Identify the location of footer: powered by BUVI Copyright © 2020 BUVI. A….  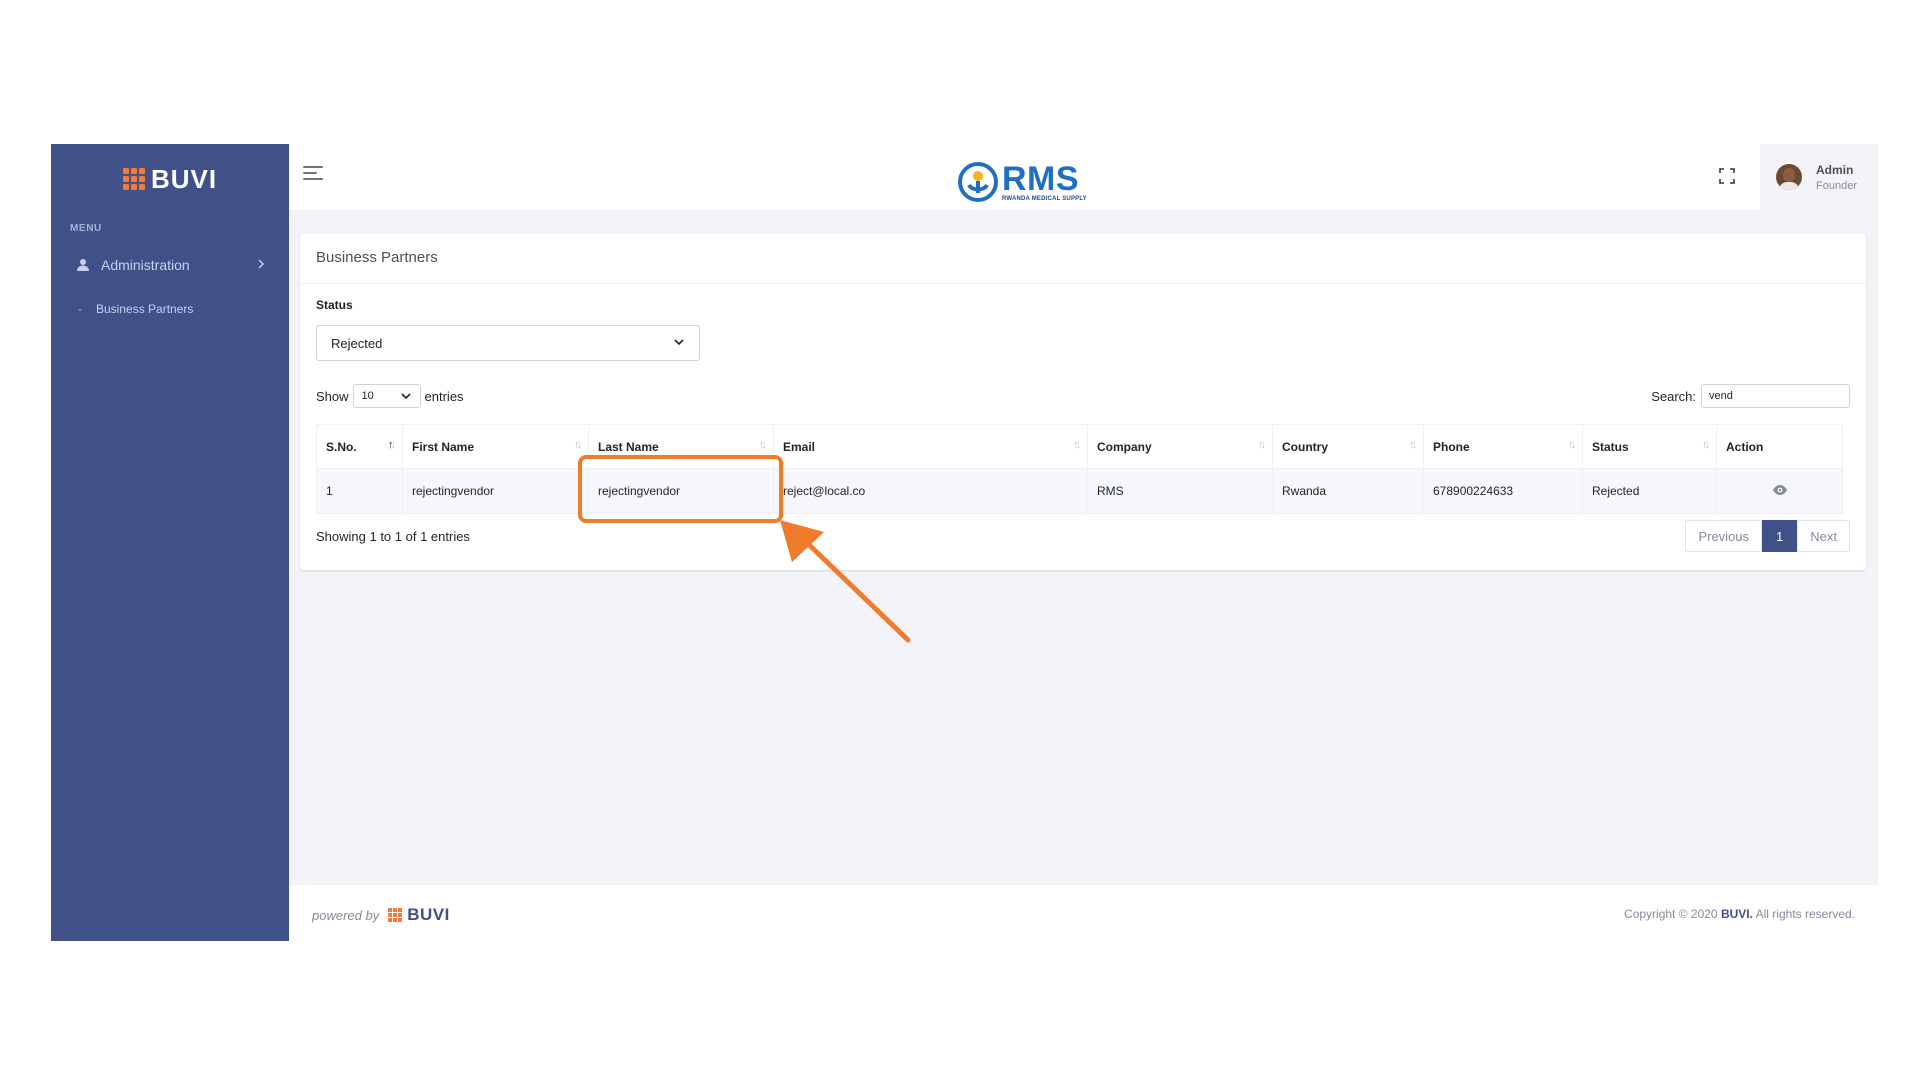
(1083, 913).